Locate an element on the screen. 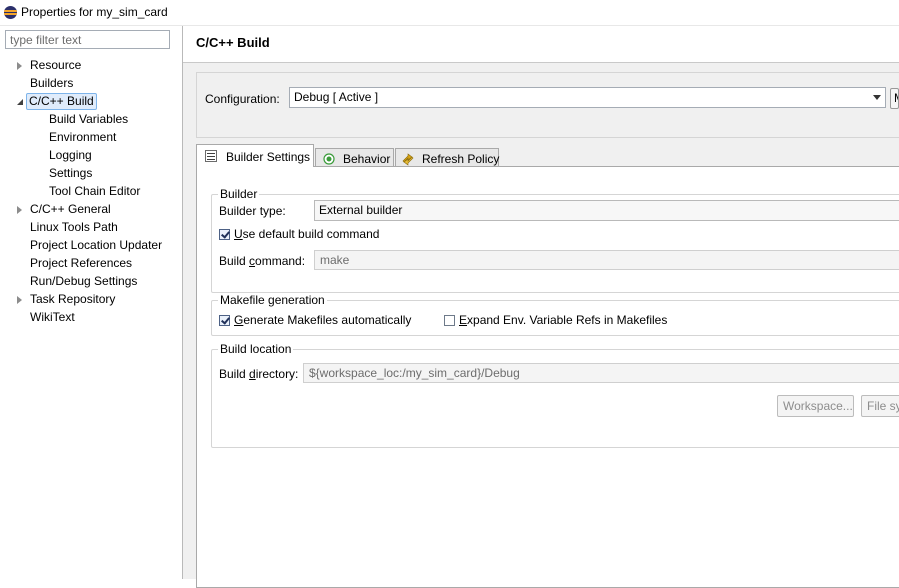 This screenshot has width=899, height=588. tree-item-label: Settings is located at coordinates (71, 173).